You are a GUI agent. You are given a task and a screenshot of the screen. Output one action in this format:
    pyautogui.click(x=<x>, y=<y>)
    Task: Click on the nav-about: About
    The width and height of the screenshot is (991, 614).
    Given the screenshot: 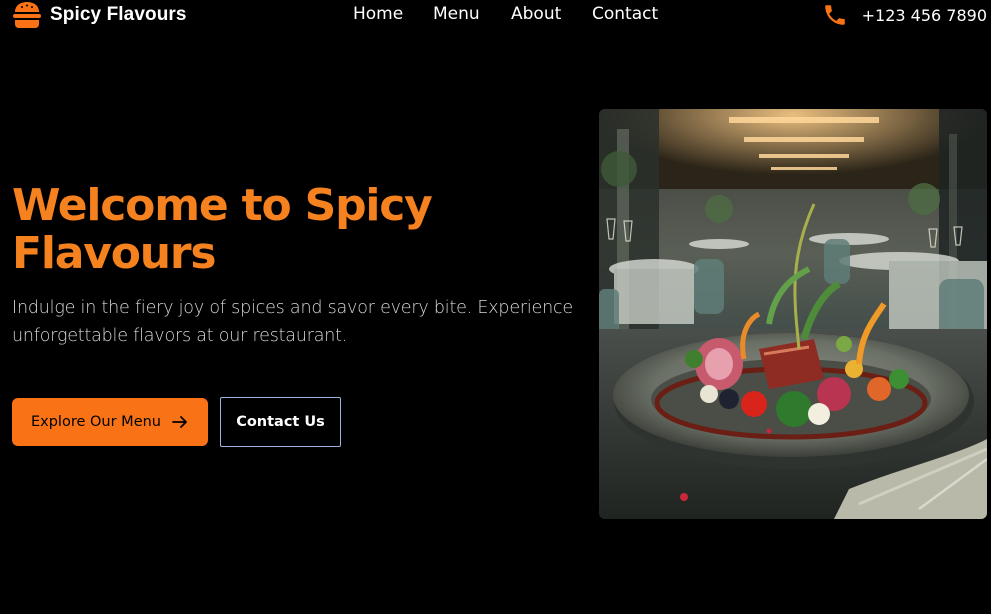 What is the action you would take?
    pyautogui.click(x=536, y=14)
    